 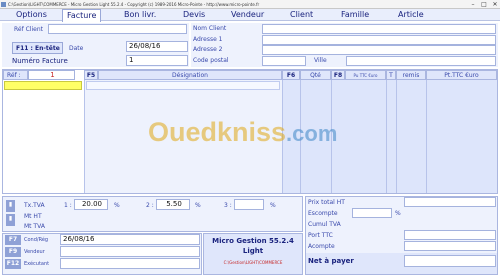 I want to click on close-icon: ✕, so click(x=495, y=4).